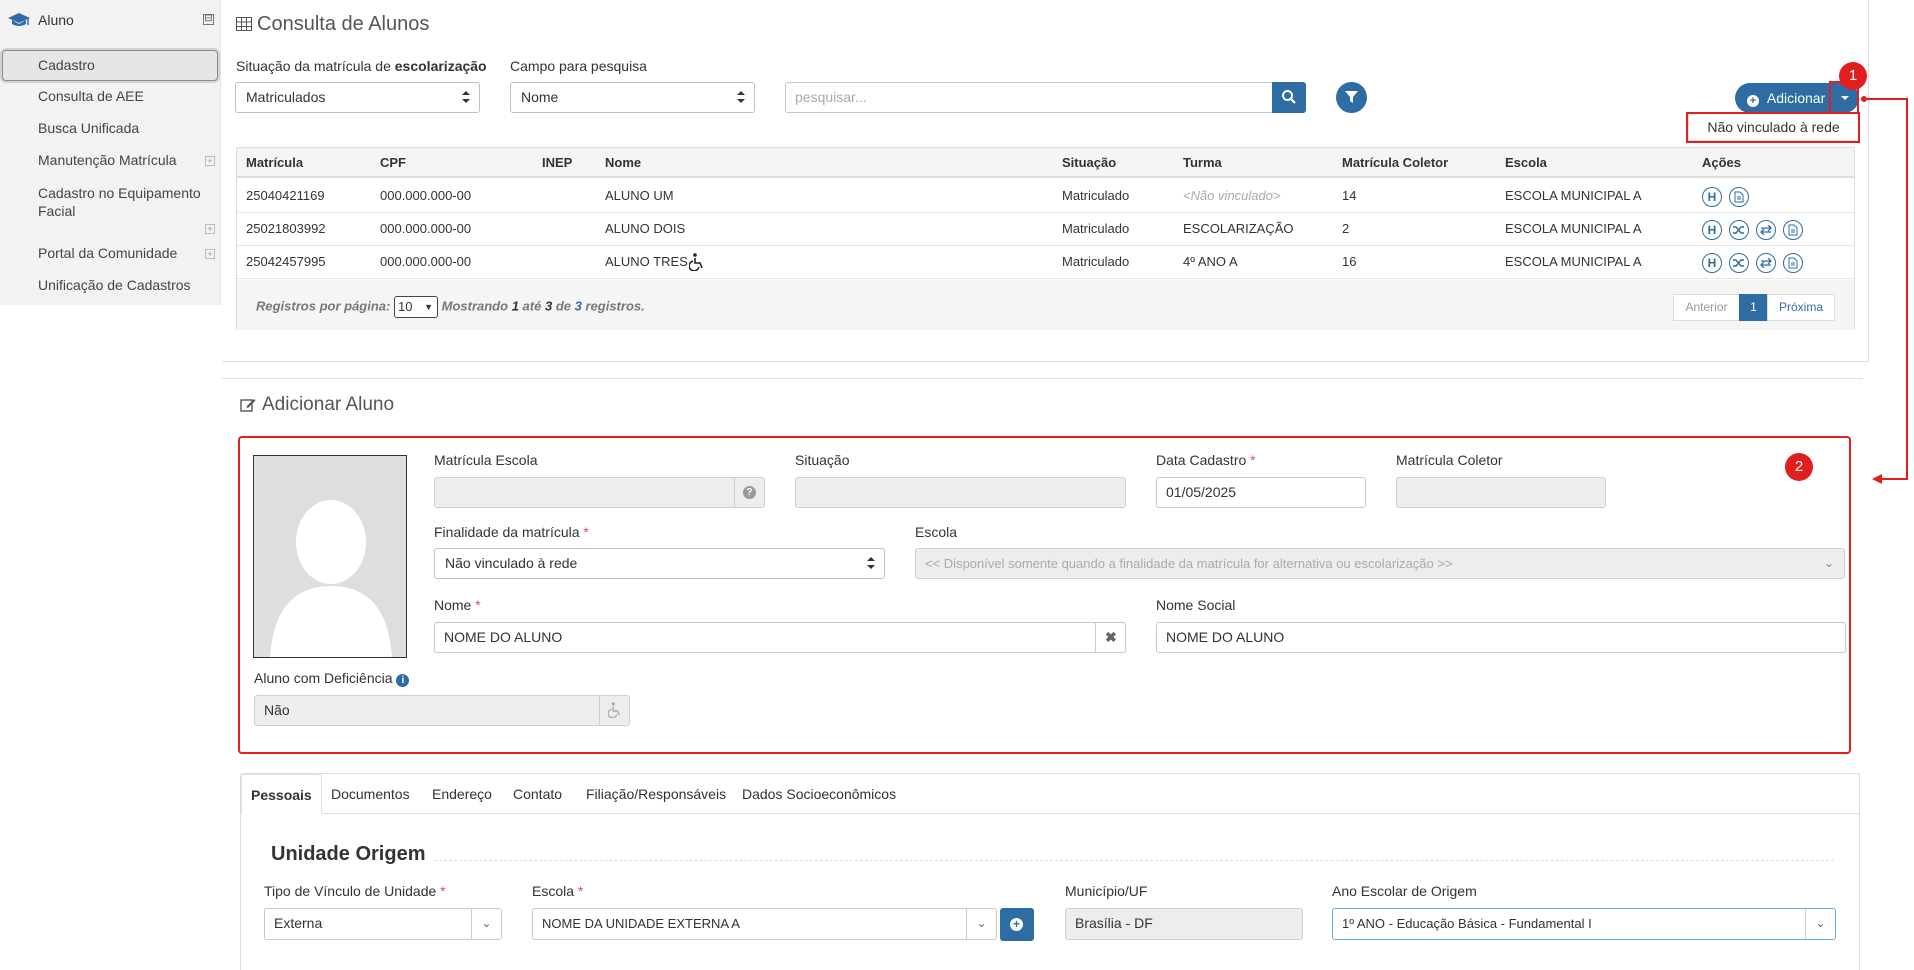 This screenshot has height=970, width=1914. I want to click on deficiencia-button, so click(614, 710).